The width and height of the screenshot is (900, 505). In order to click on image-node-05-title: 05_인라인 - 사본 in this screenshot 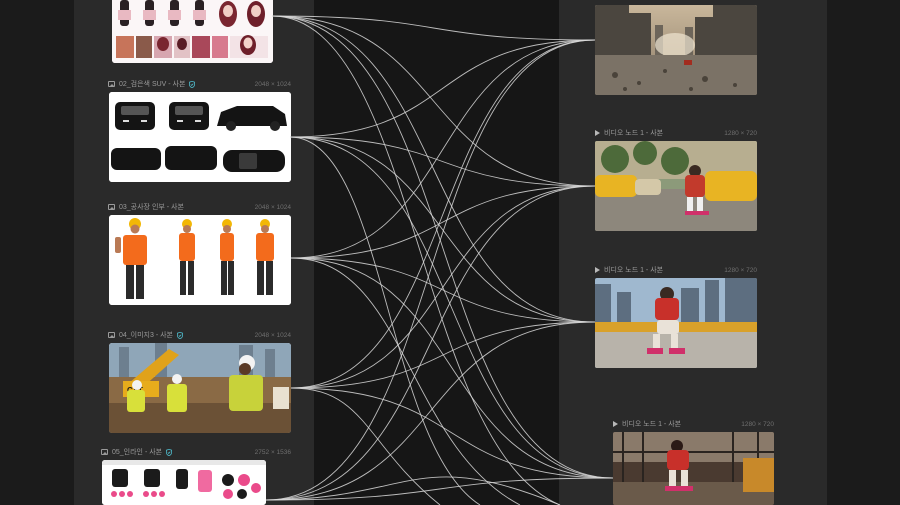, I will do `click(137, 452)`.